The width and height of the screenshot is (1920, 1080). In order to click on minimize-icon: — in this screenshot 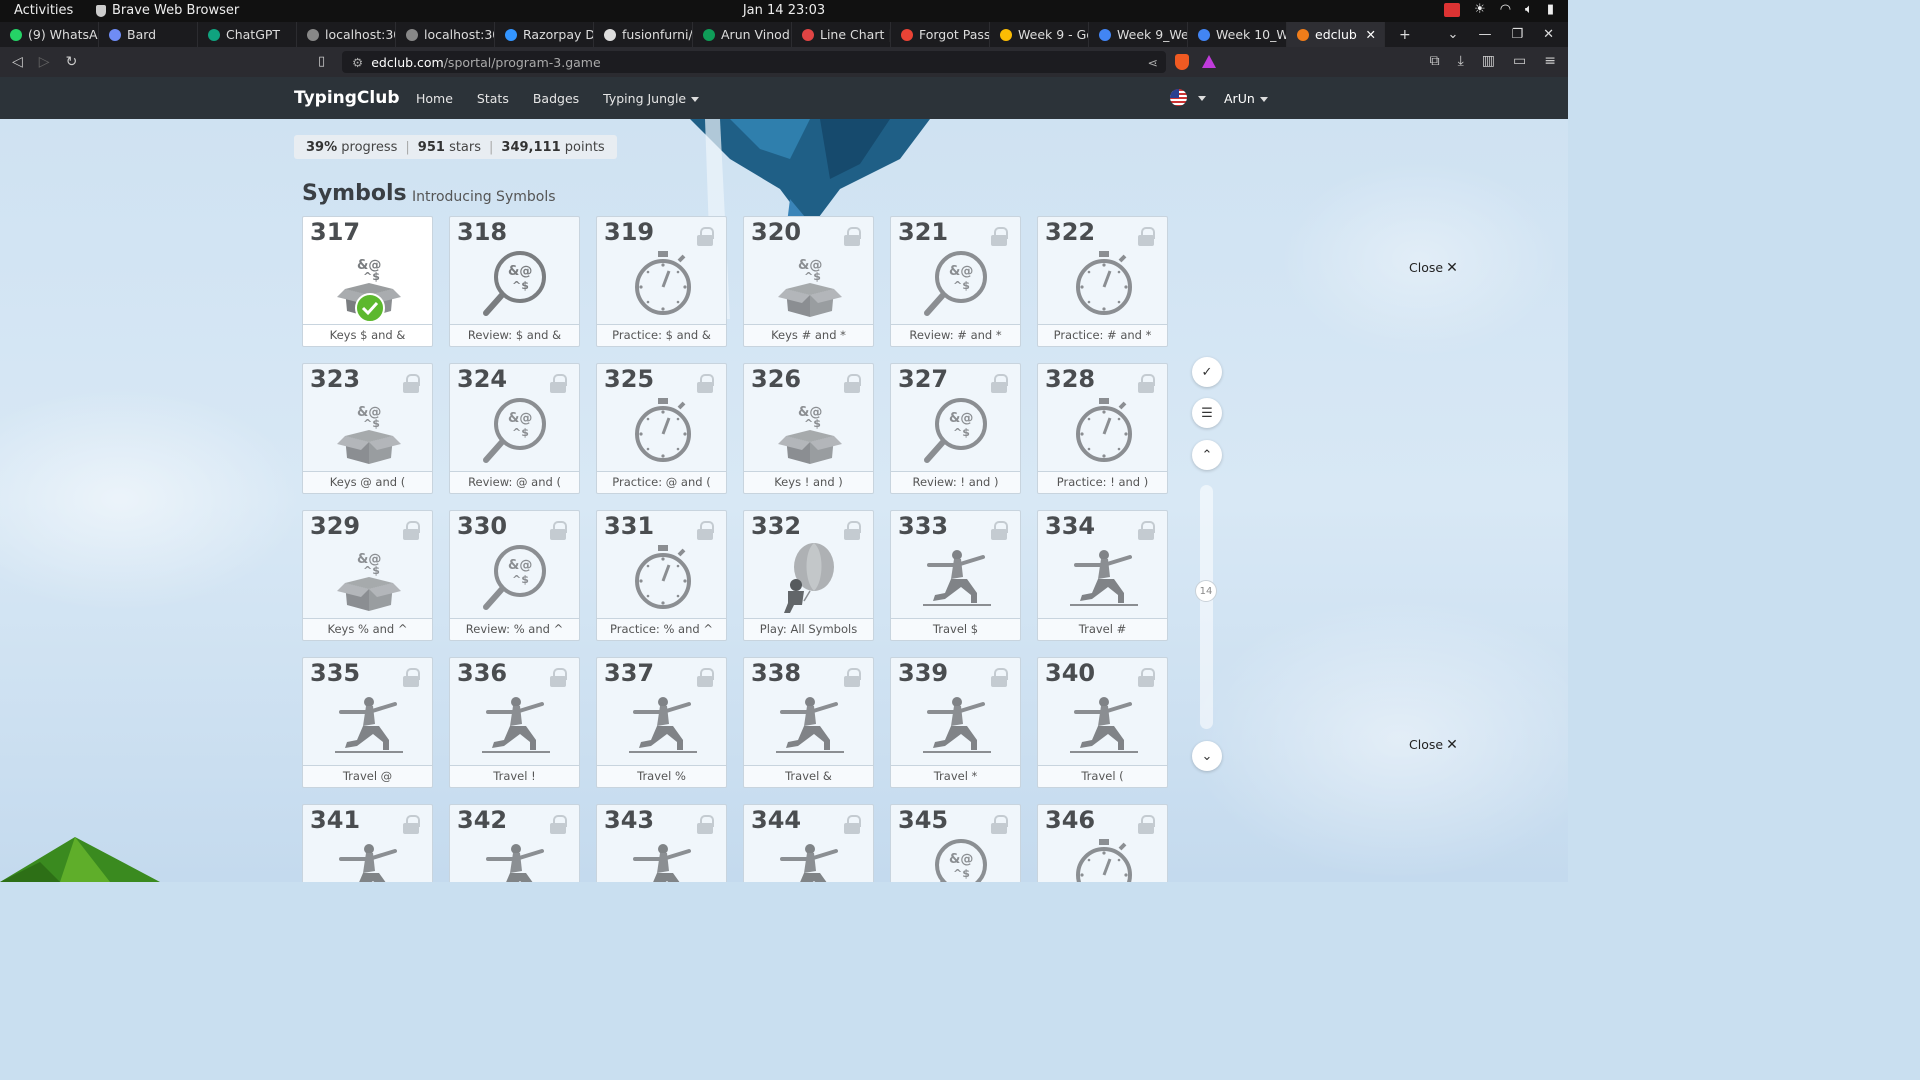, I will do `click(1484, 34)`.